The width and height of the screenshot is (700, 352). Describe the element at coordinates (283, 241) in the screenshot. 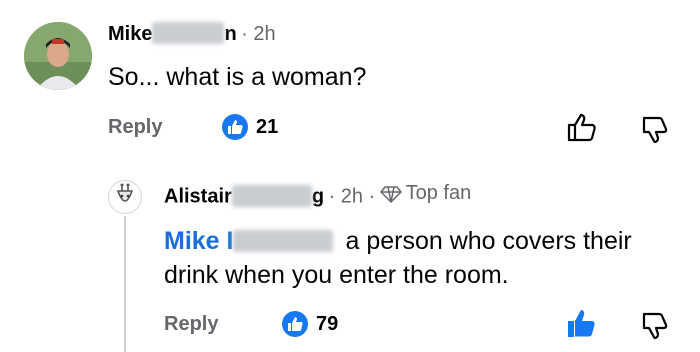

I see `redacted-mention-blur` at that location.